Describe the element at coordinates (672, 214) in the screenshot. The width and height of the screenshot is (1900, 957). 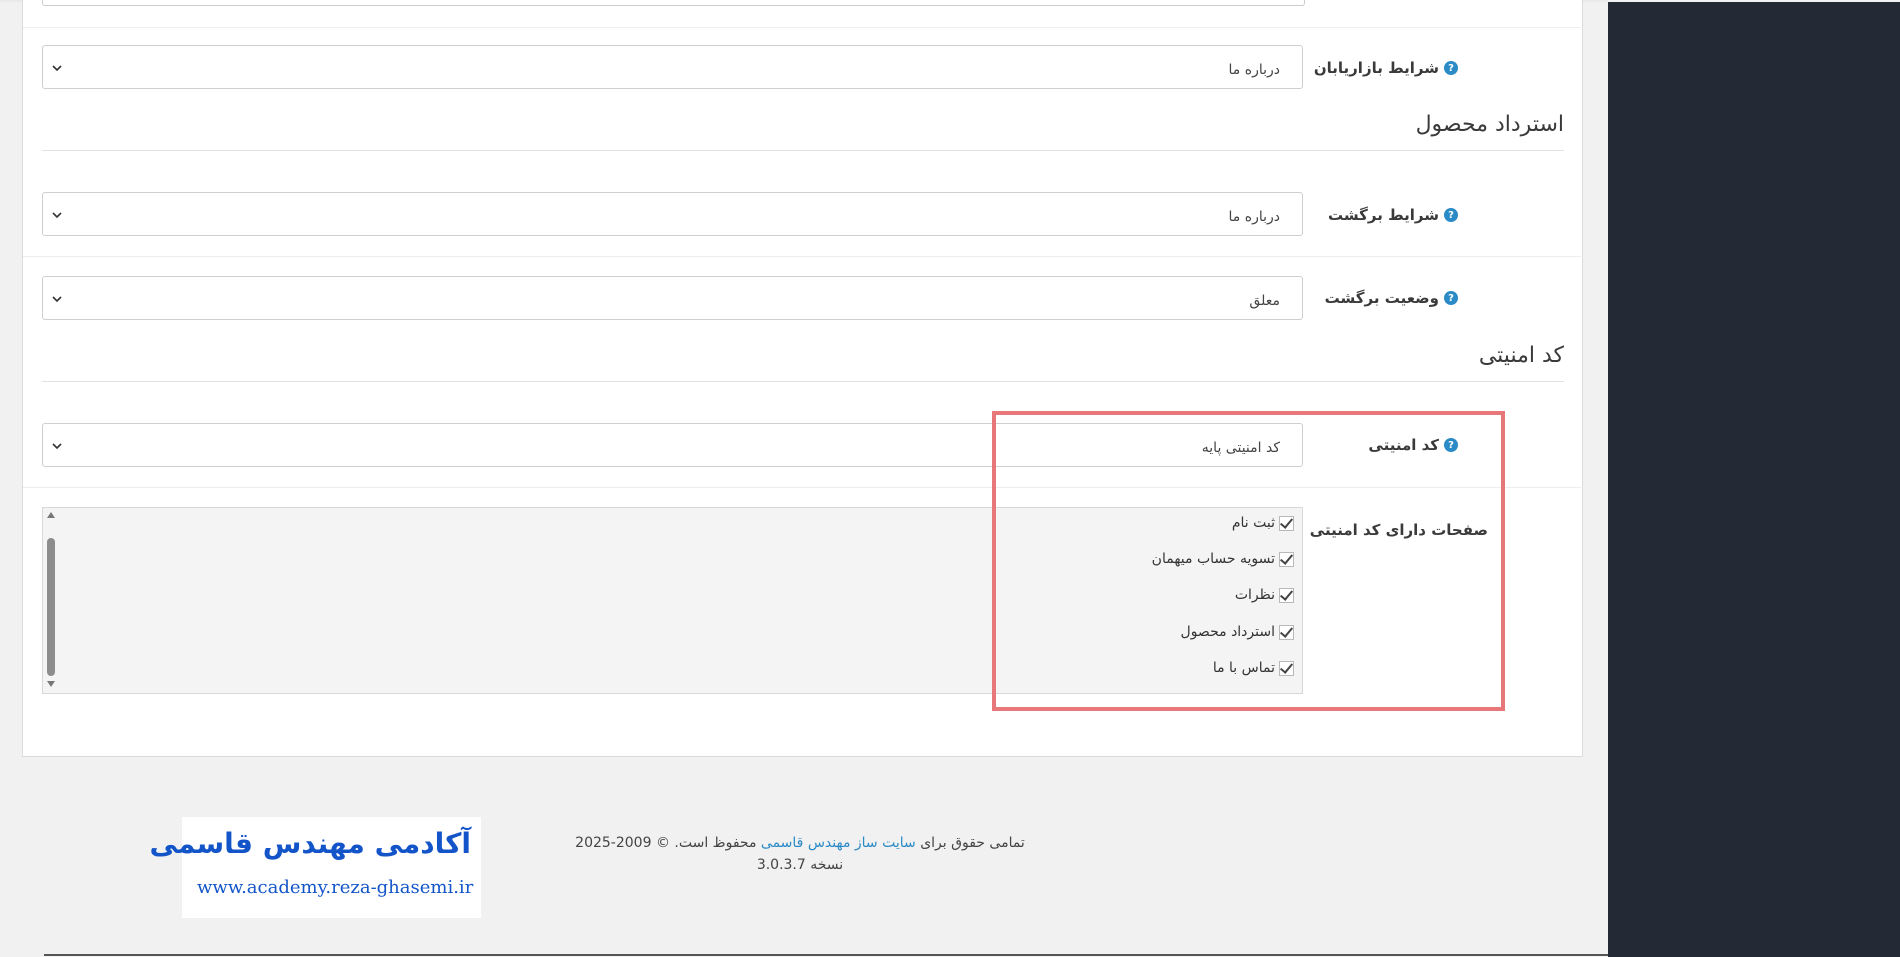
I see `return-terms-select: درباره ما` at that location.